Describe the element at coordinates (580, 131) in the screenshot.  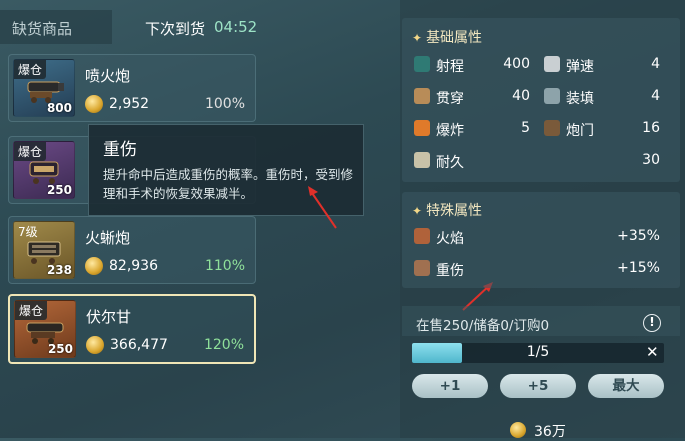
I see `stat-gunport-label: 炮门` at that location.